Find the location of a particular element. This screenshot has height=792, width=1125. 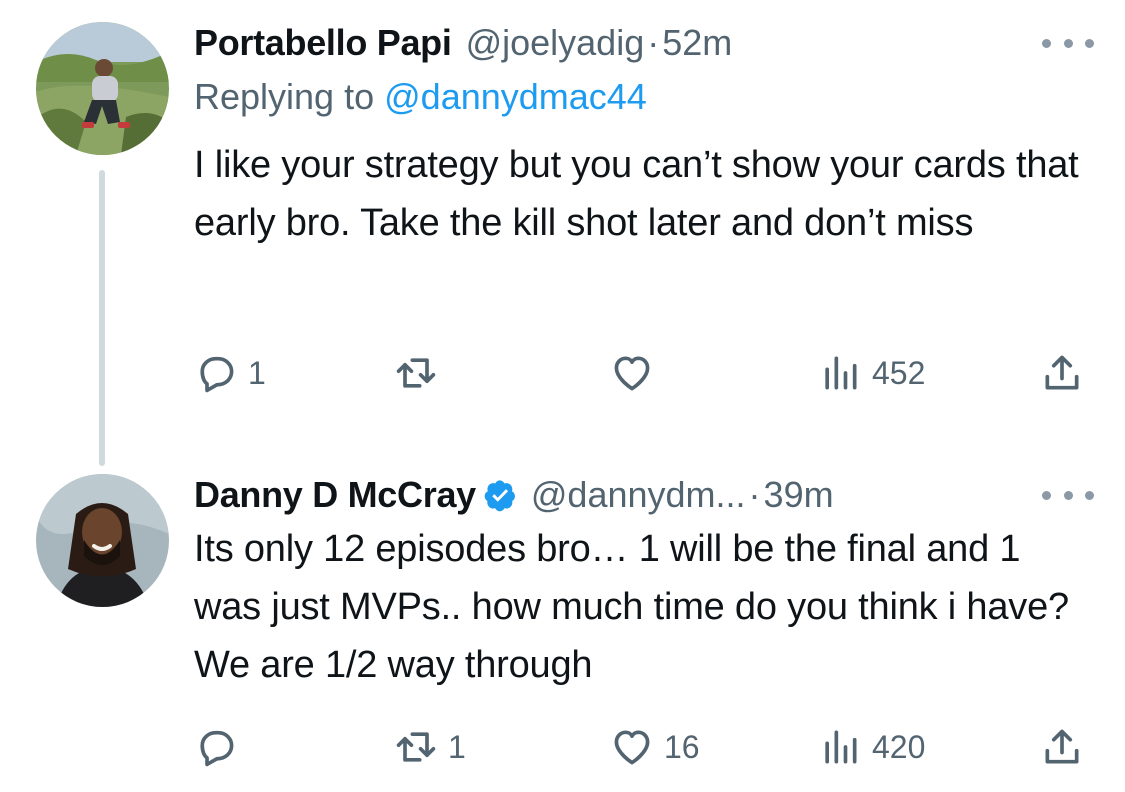

views-button: 452 is located at coordinates (871, 373).